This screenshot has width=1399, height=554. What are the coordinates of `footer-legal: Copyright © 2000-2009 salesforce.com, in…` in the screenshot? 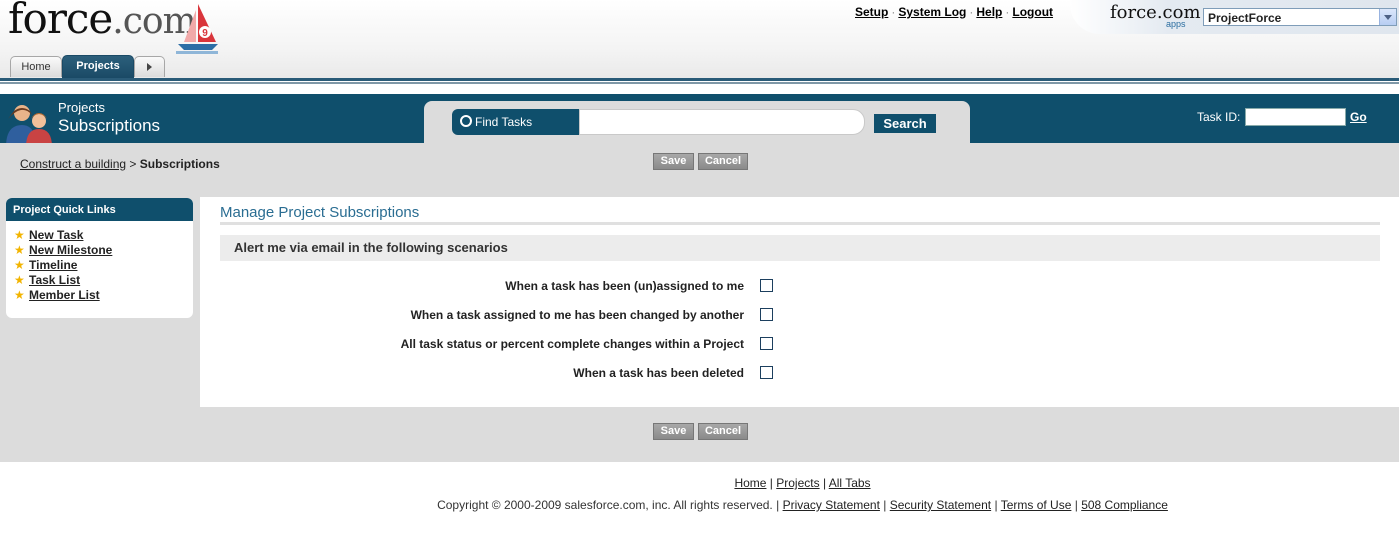 It's located at (802, 505).